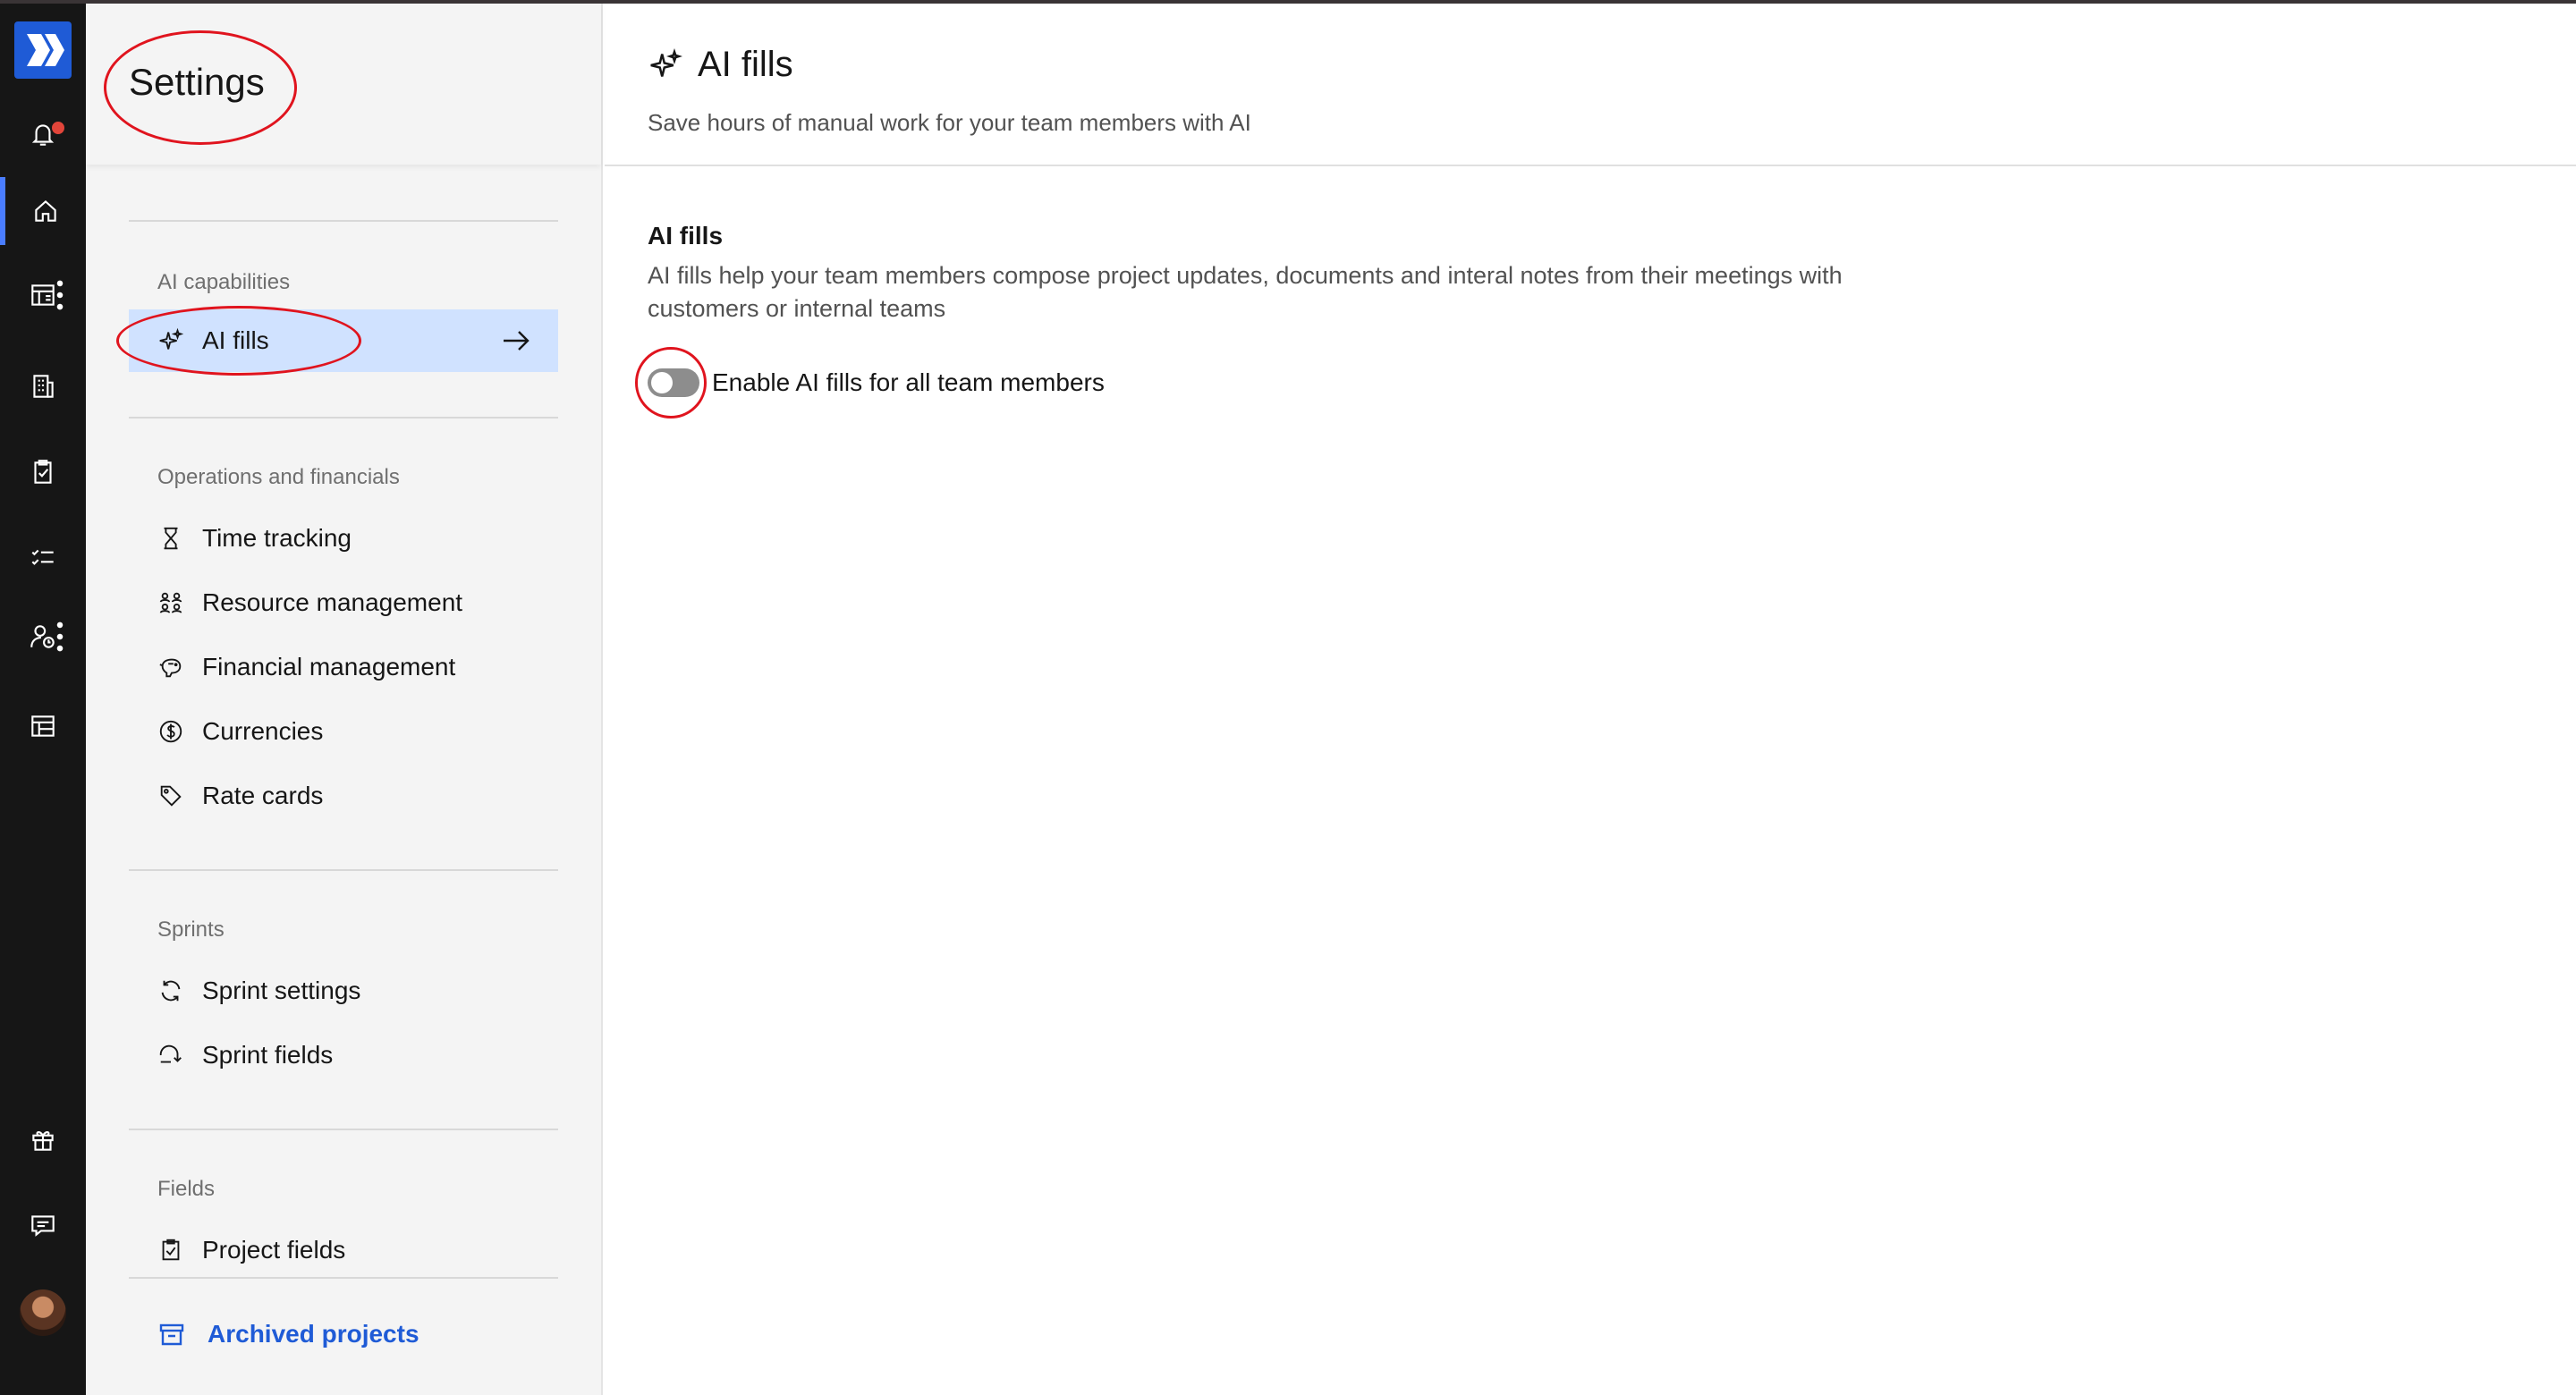 The image size is (2576, 1395). What do you see at coordinates (263, 795) in the screenshot?
I see `sidebar-item-label: Rate cards` at bounding box center [263, 795].